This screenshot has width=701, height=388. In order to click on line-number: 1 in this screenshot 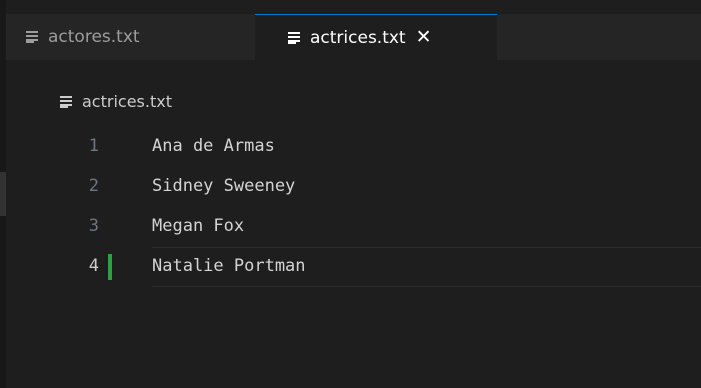, I will do `click(93, 146)`.